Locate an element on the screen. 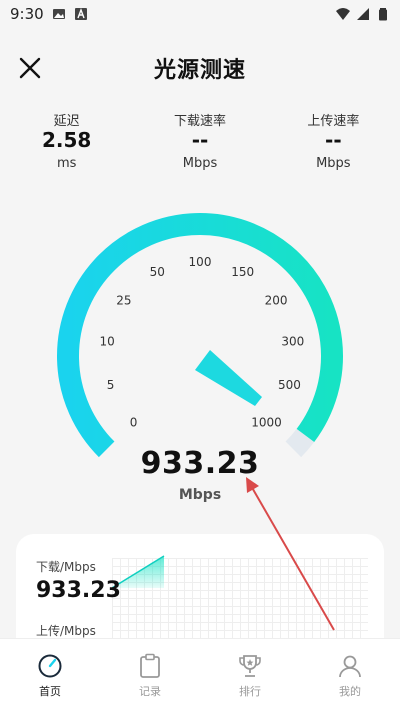  nav-label: 首页 is located at coordinates (50, 691).